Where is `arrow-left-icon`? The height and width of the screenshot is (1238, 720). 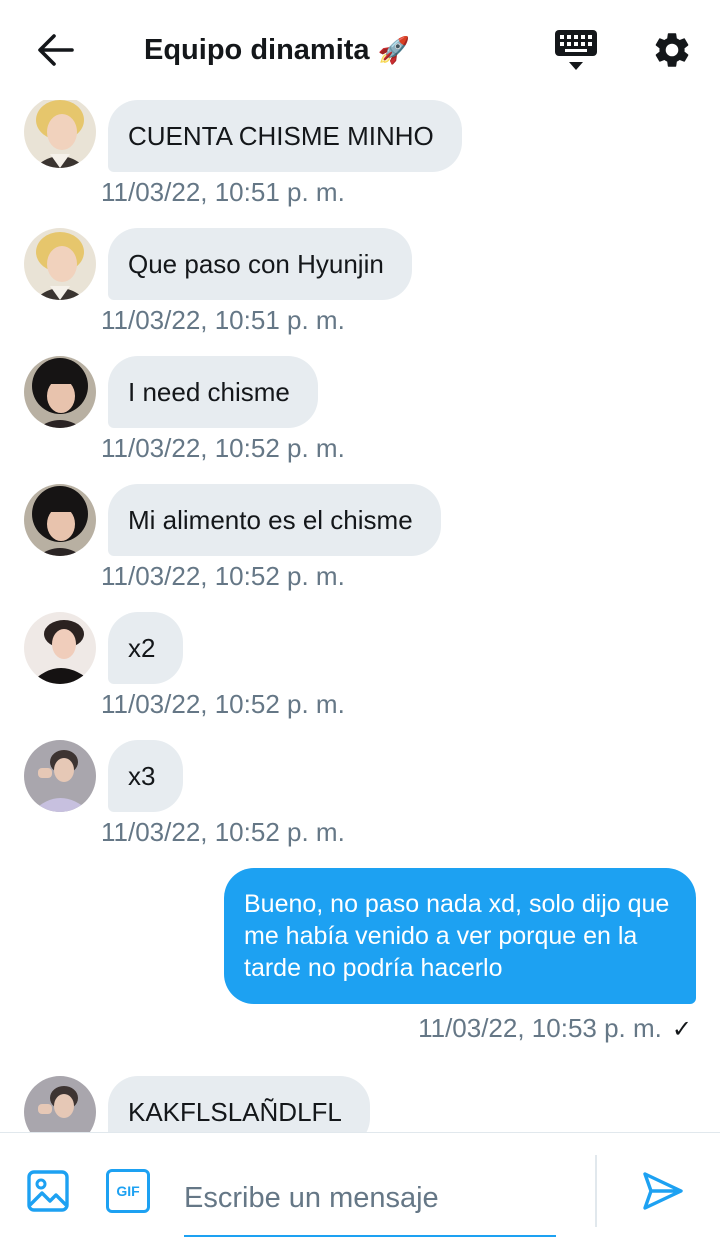 arrow-left-icon is located at coordinates (56, 50).